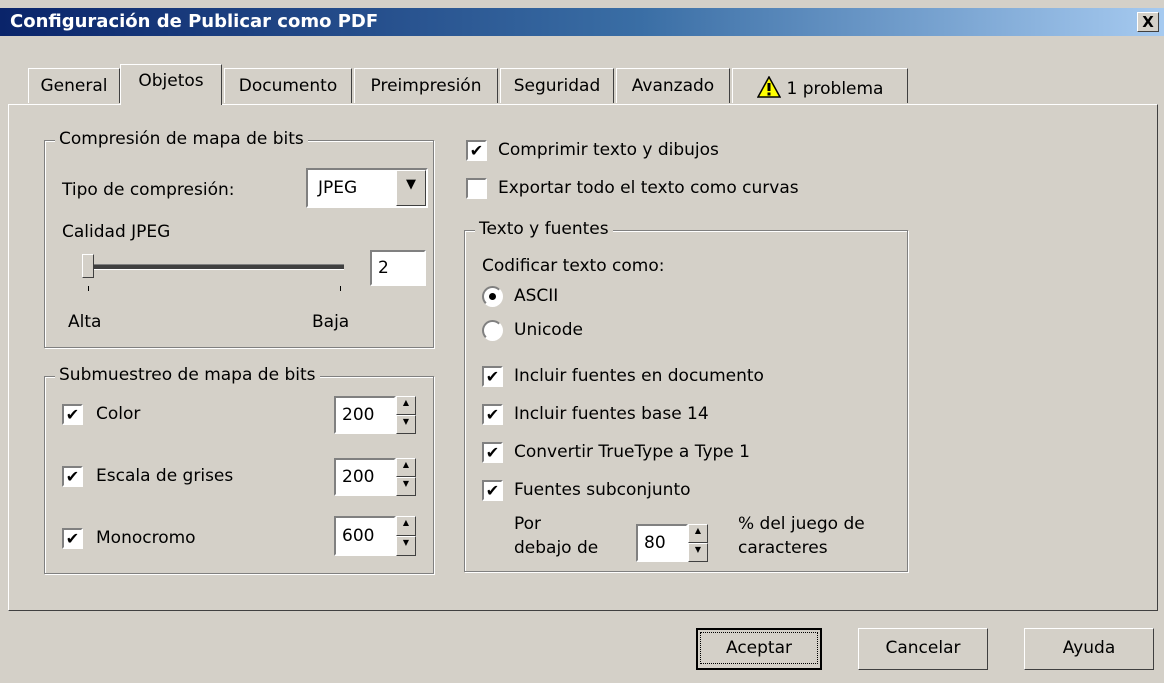  Describe the element at coordinates (835, 89) in the screenshot. I see `tab-problema-label: 1 problema` at that location.